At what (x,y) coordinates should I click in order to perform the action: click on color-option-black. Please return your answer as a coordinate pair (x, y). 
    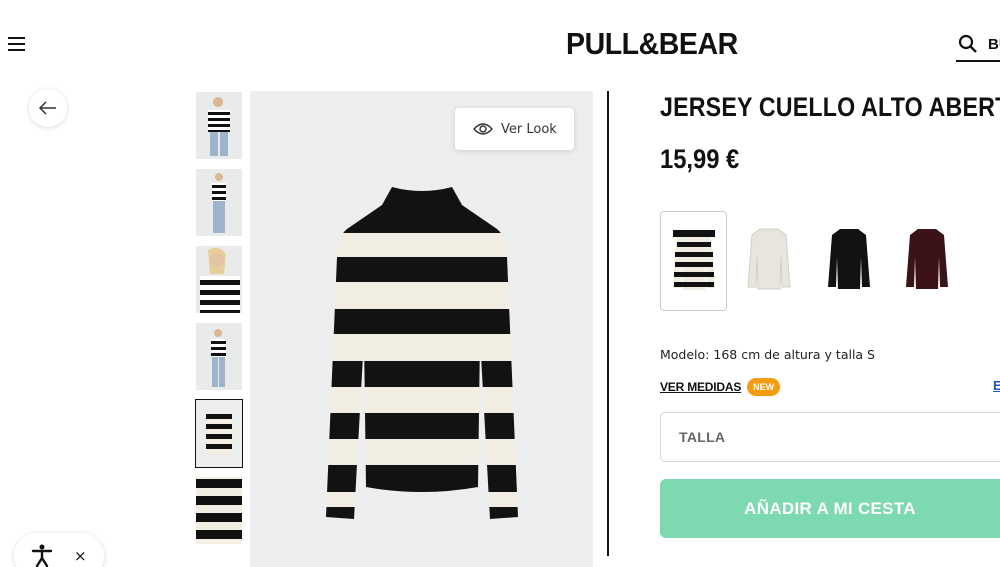
    Looking at the image, I should click on (849, 261).